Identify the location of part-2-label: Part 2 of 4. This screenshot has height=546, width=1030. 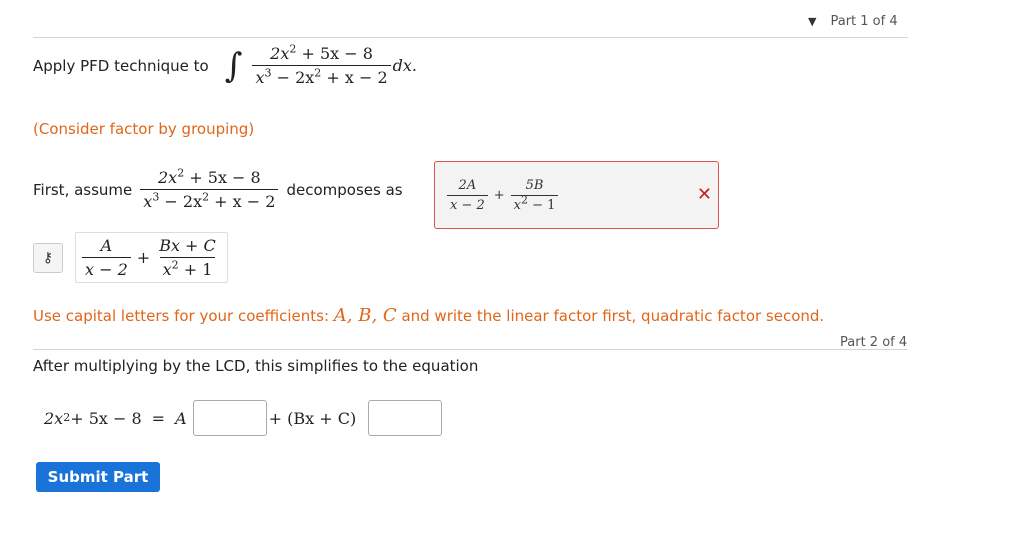
(874, 342).